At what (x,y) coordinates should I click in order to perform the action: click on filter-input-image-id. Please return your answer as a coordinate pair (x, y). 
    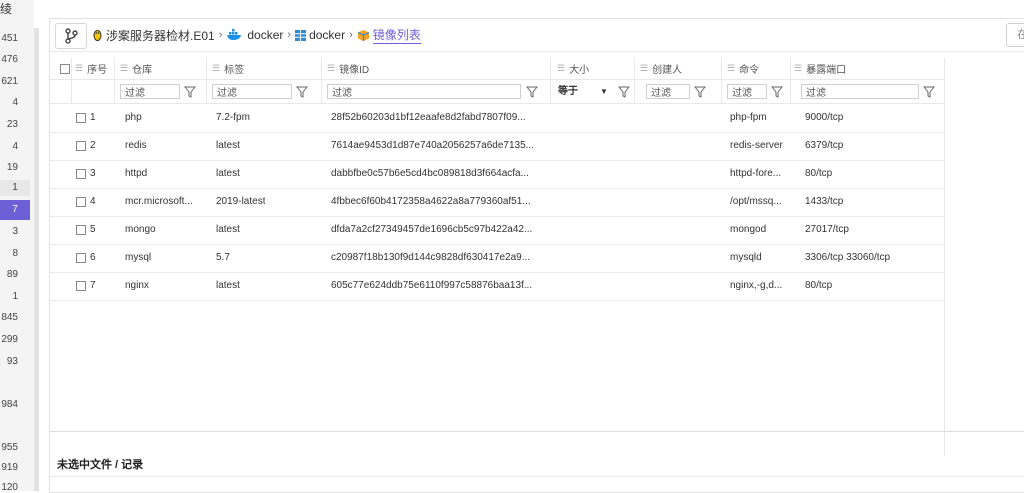
    Looking at the image, I should click on (424, 91).